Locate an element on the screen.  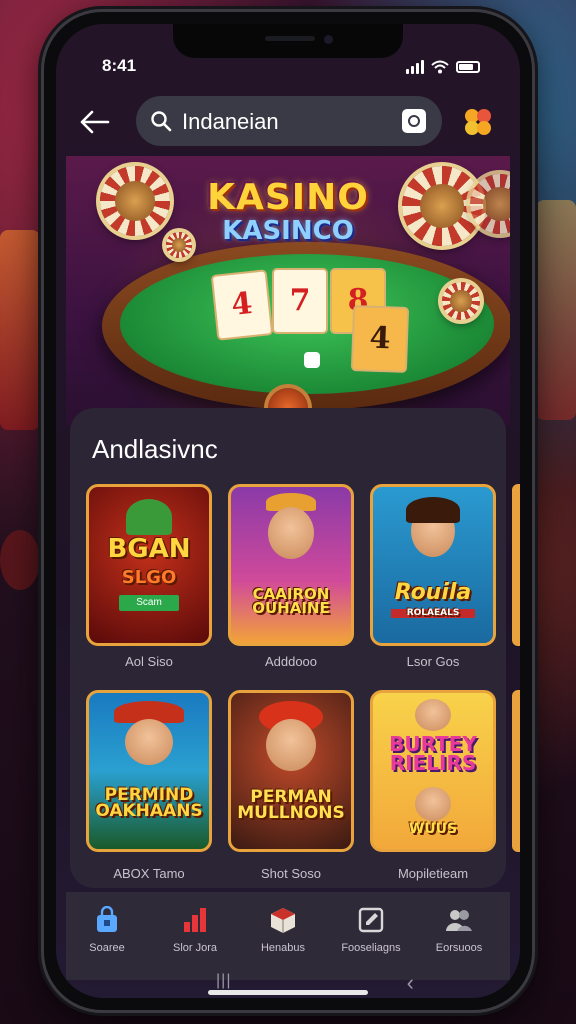
playing-card-1: 4 is located at coordinates (242, 305).